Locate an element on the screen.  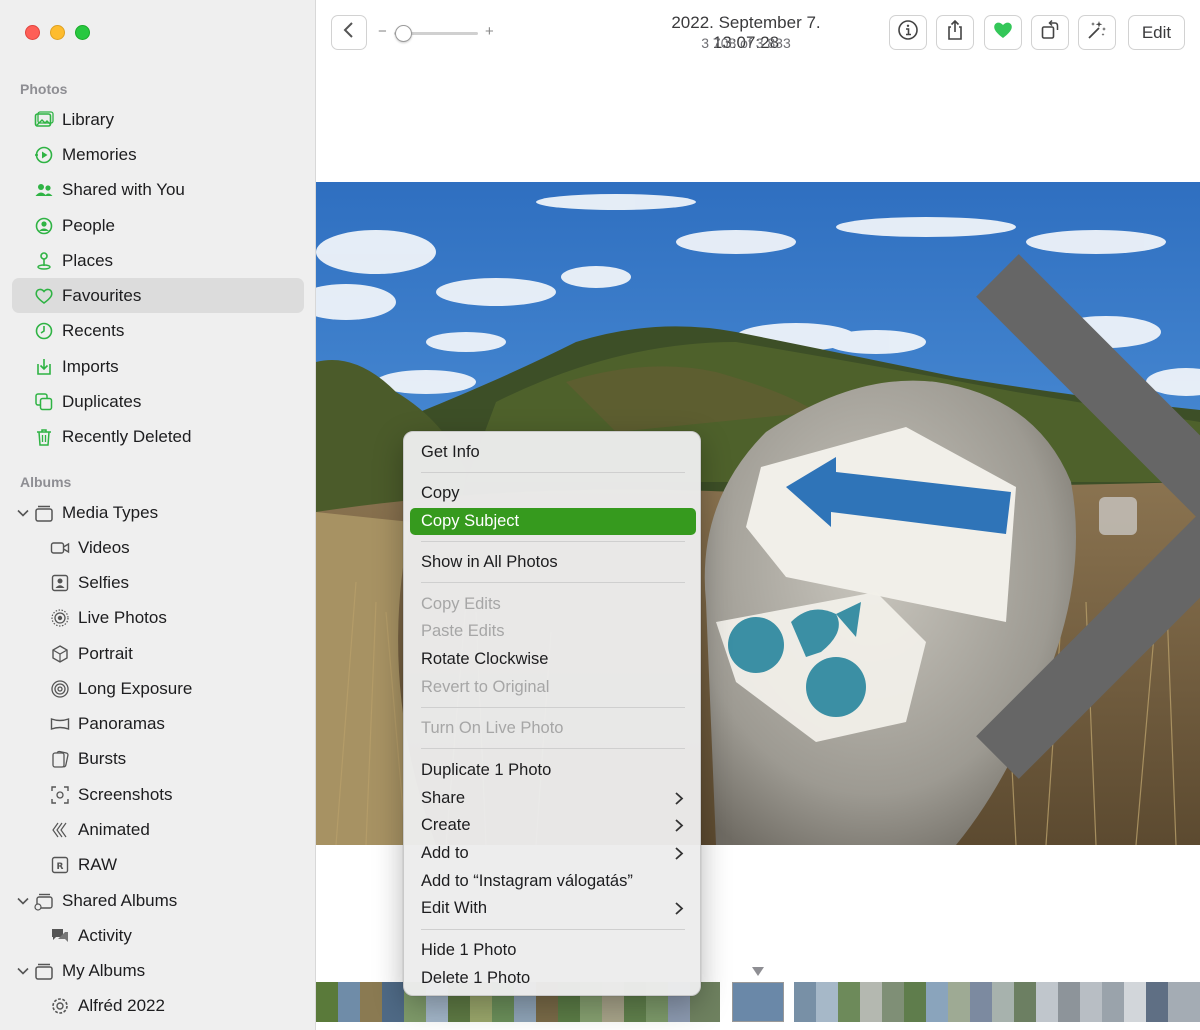
people-icon is located at coordinates (44, 226).